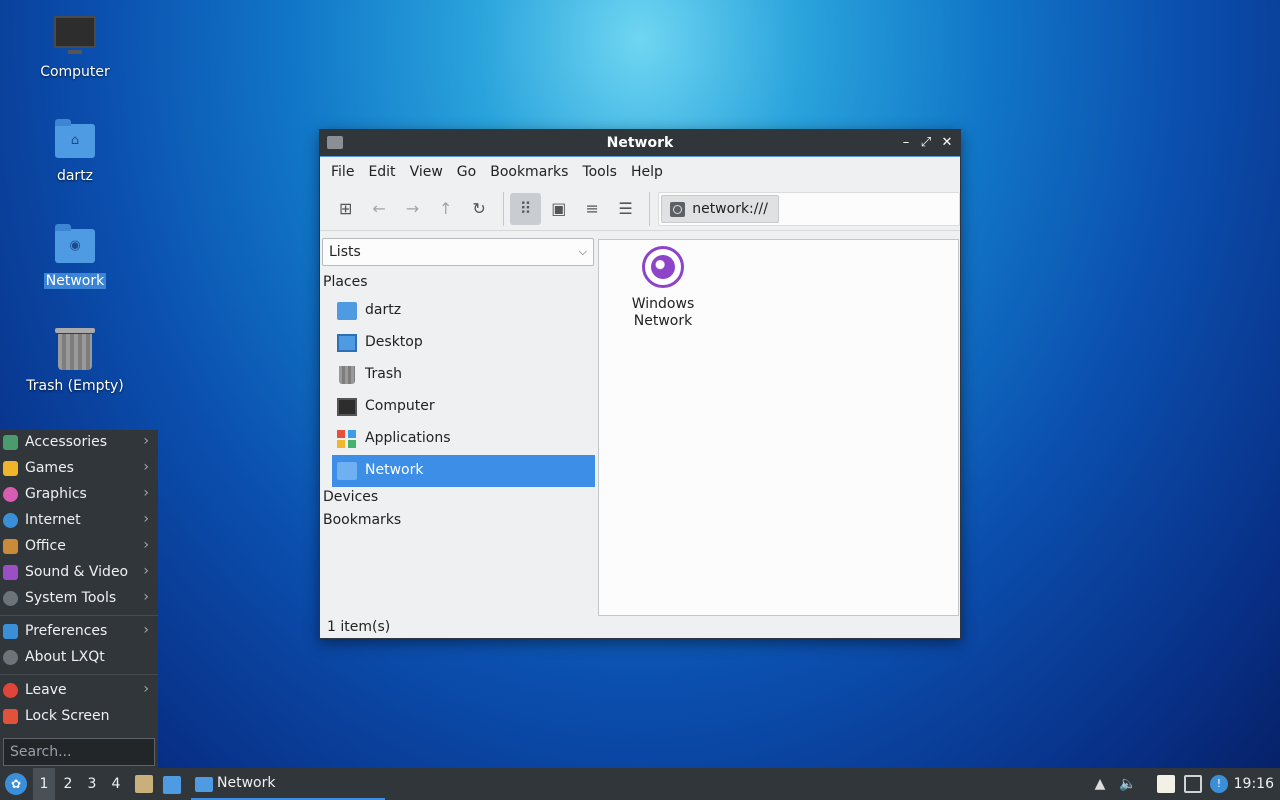 Image resolution: width=1280 pixels, height=800 pixels. What do you see at coordinates (730, 208) in the screenshot?
I see `path-text: network:///` at bounding box center [730, 208].